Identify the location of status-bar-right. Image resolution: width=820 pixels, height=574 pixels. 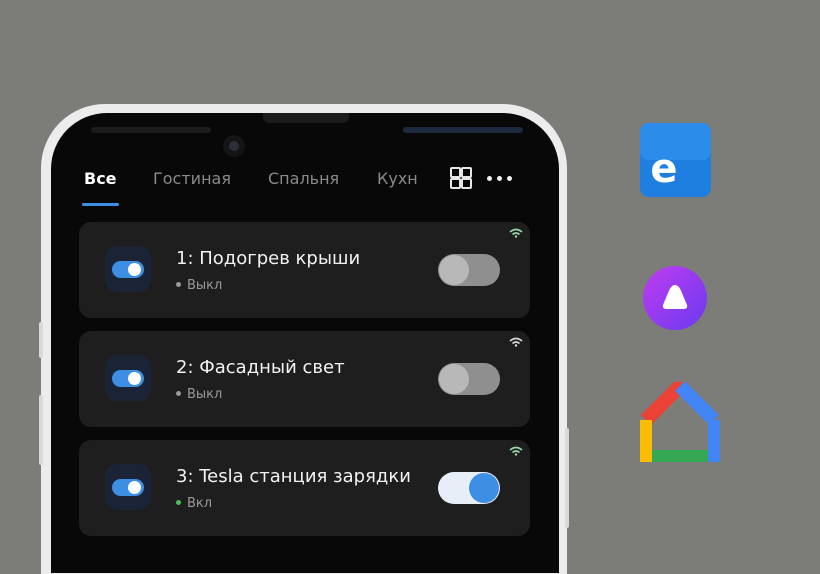
(463, 130).